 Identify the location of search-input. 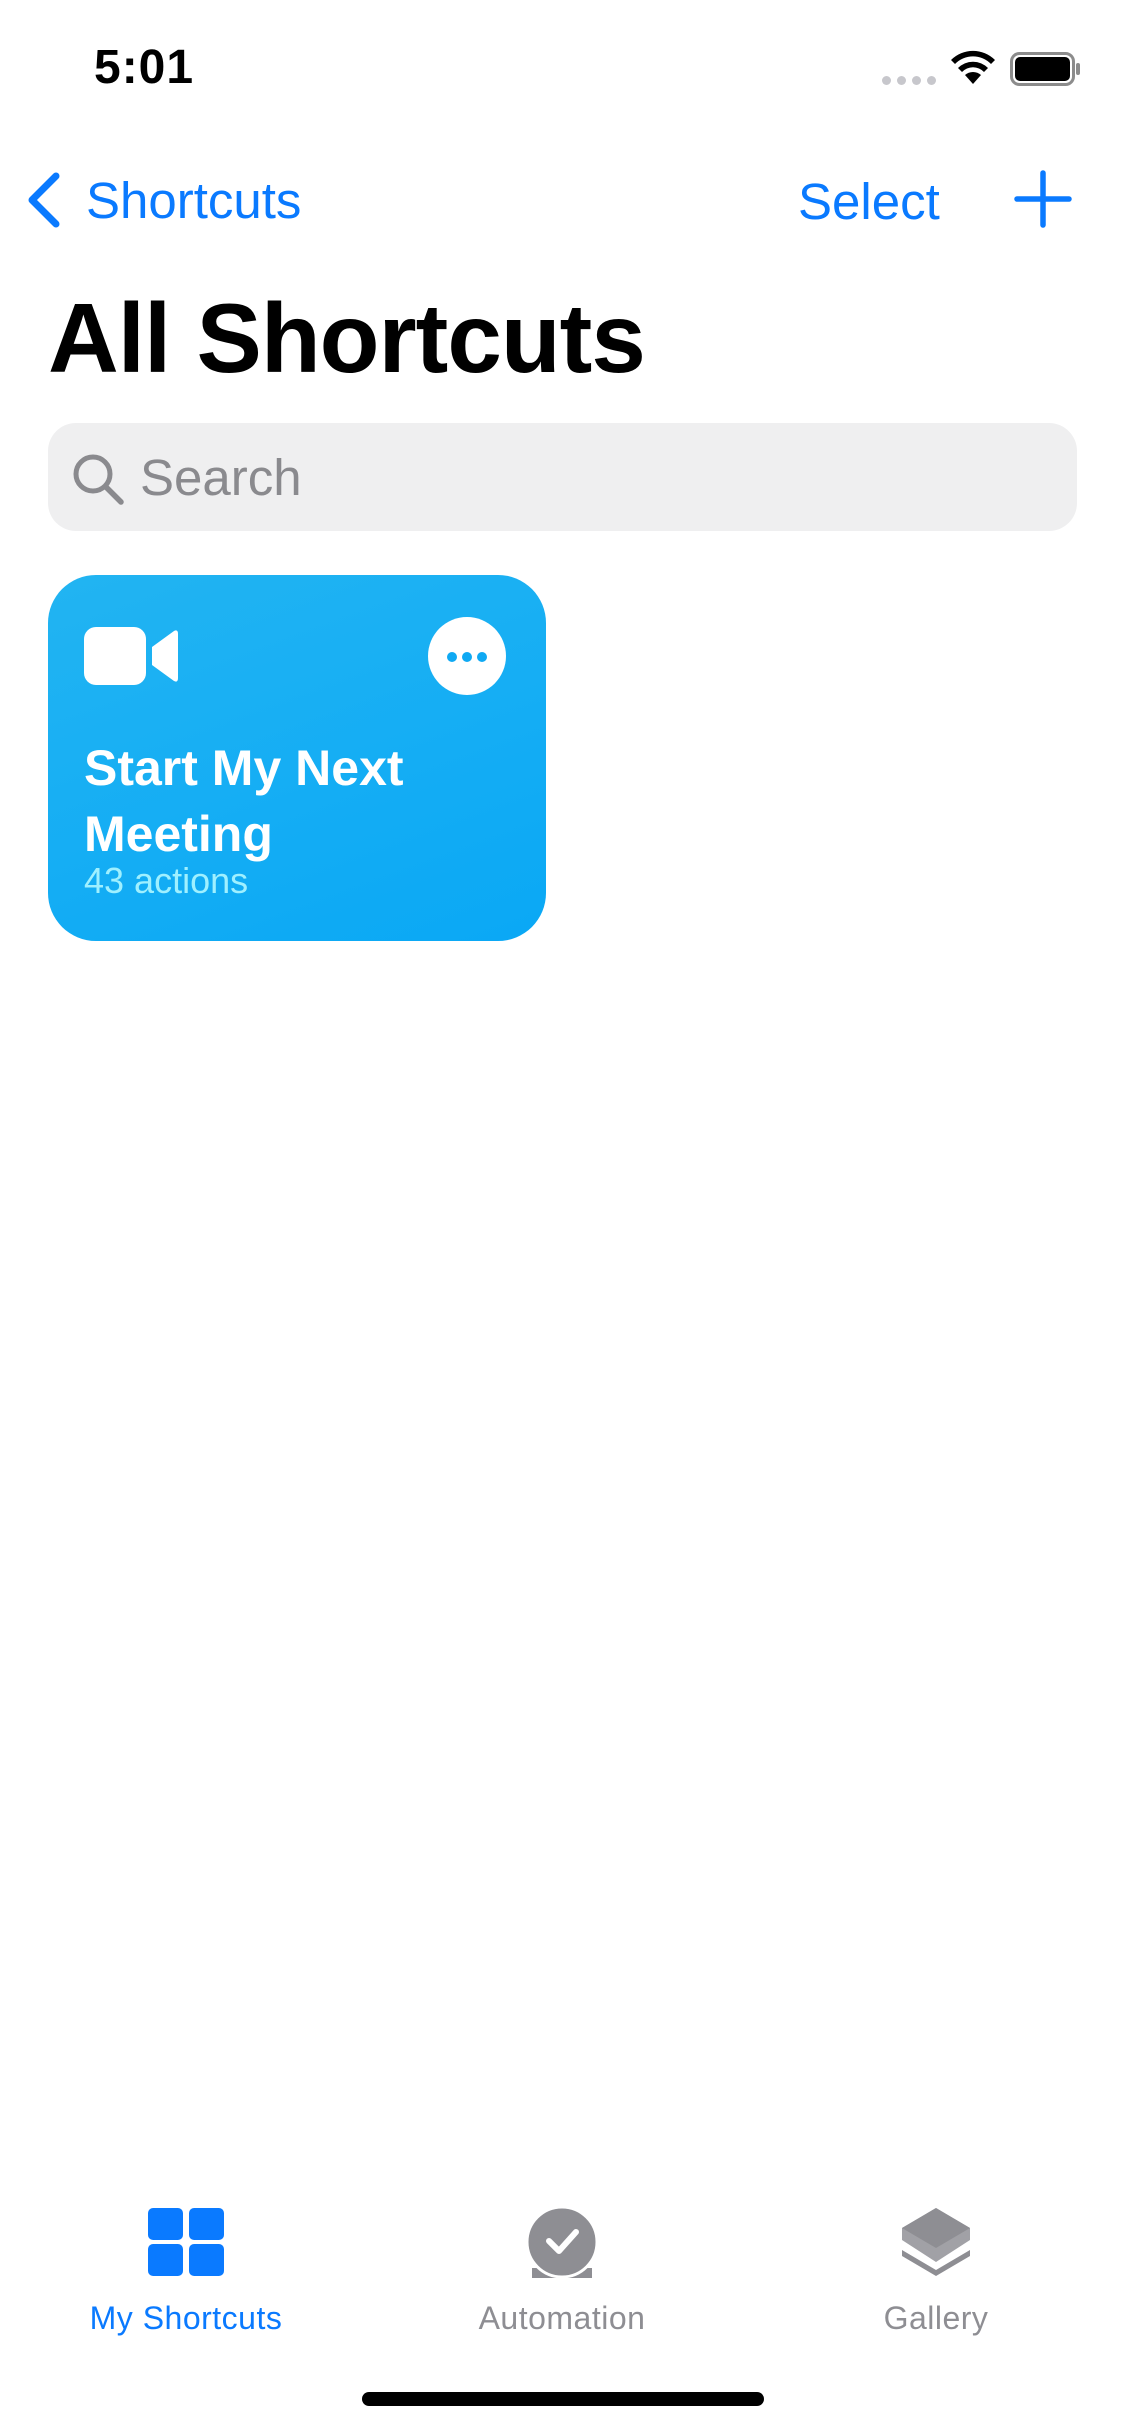
(590, 477).